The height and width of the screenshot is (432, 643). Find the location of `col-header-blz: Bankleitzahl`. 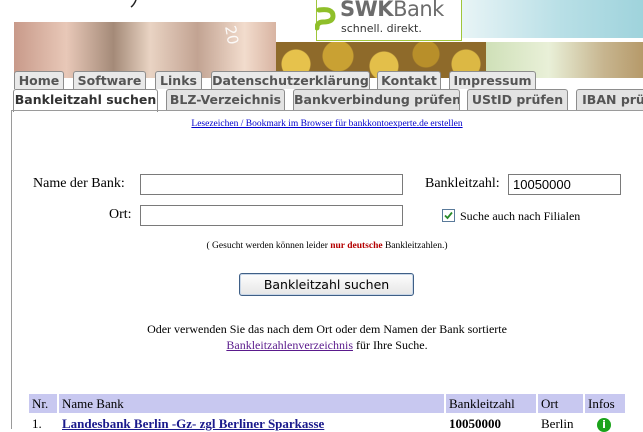

col-header-blz: Bankleitzahl is located at coordinates (491, 403).